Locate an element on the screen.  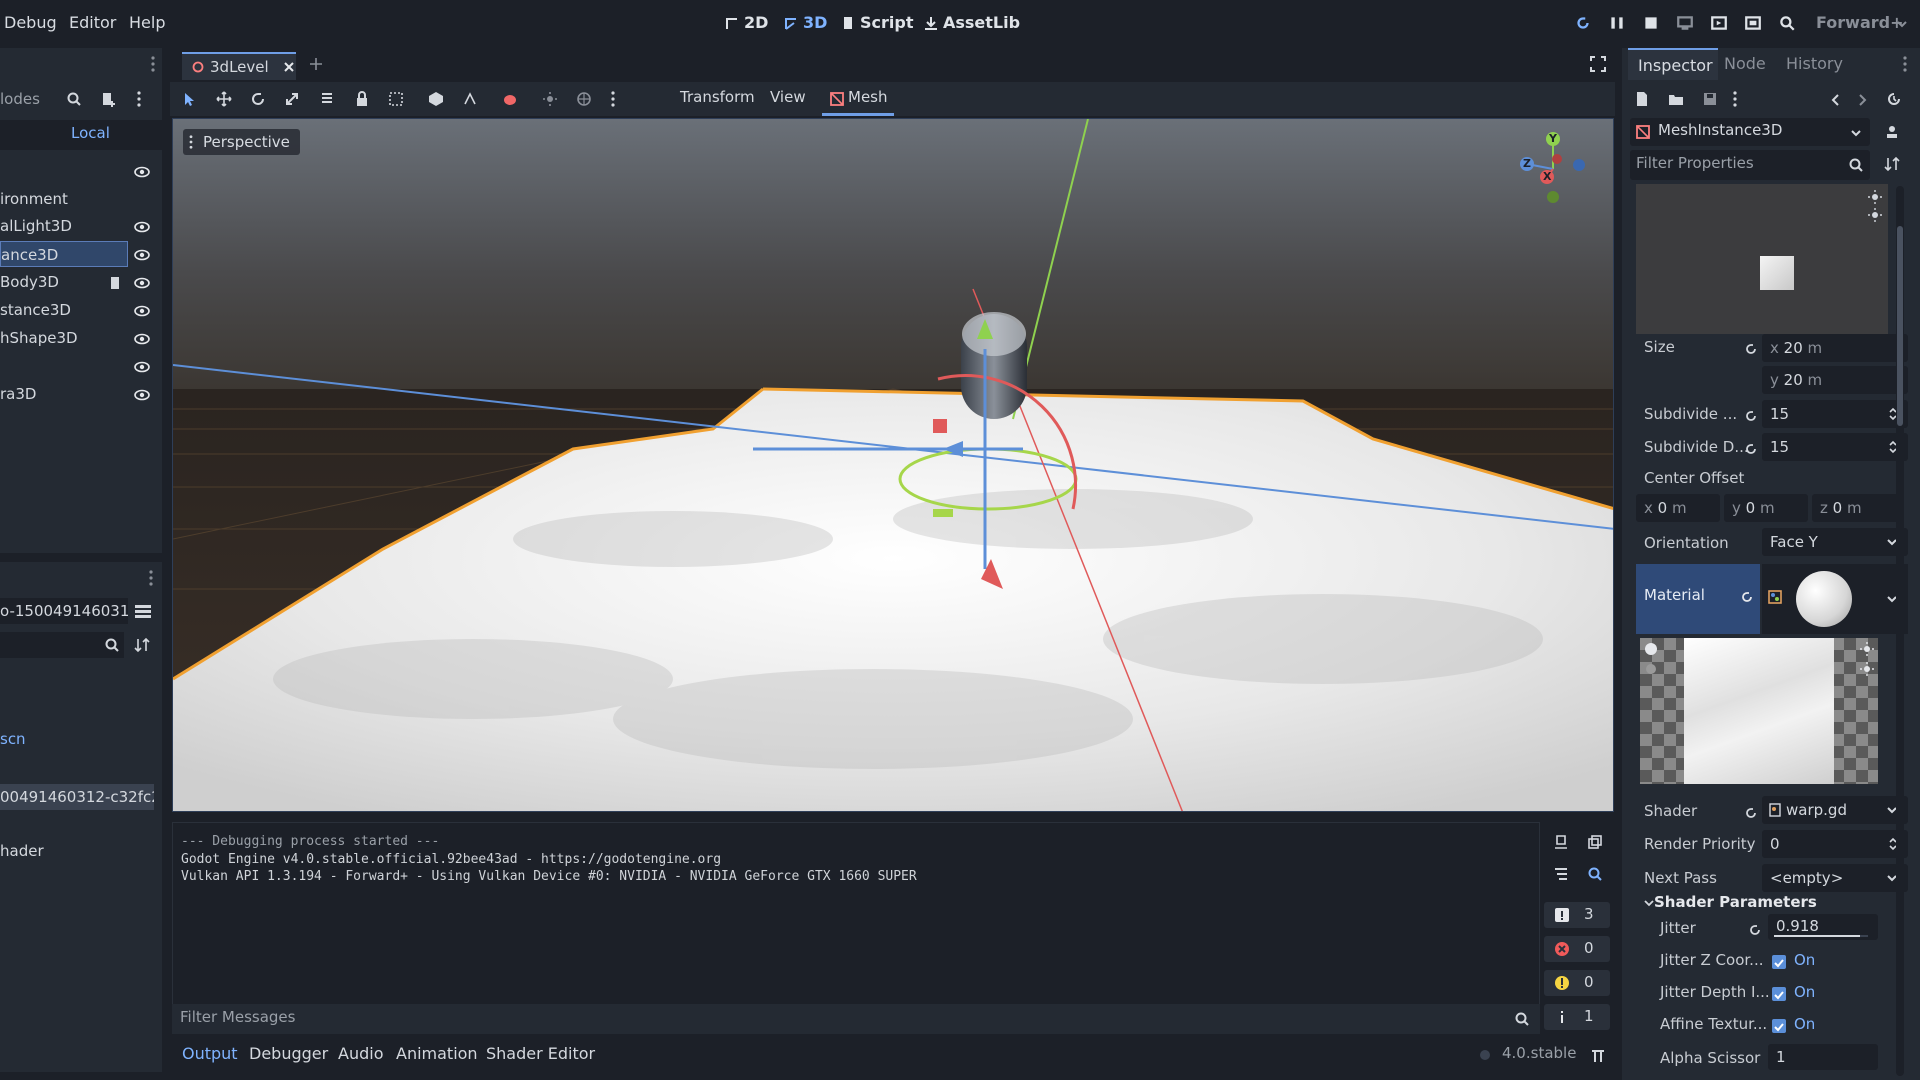
messages-filter-toggle: 3 is located at coordinates (1577, 915).